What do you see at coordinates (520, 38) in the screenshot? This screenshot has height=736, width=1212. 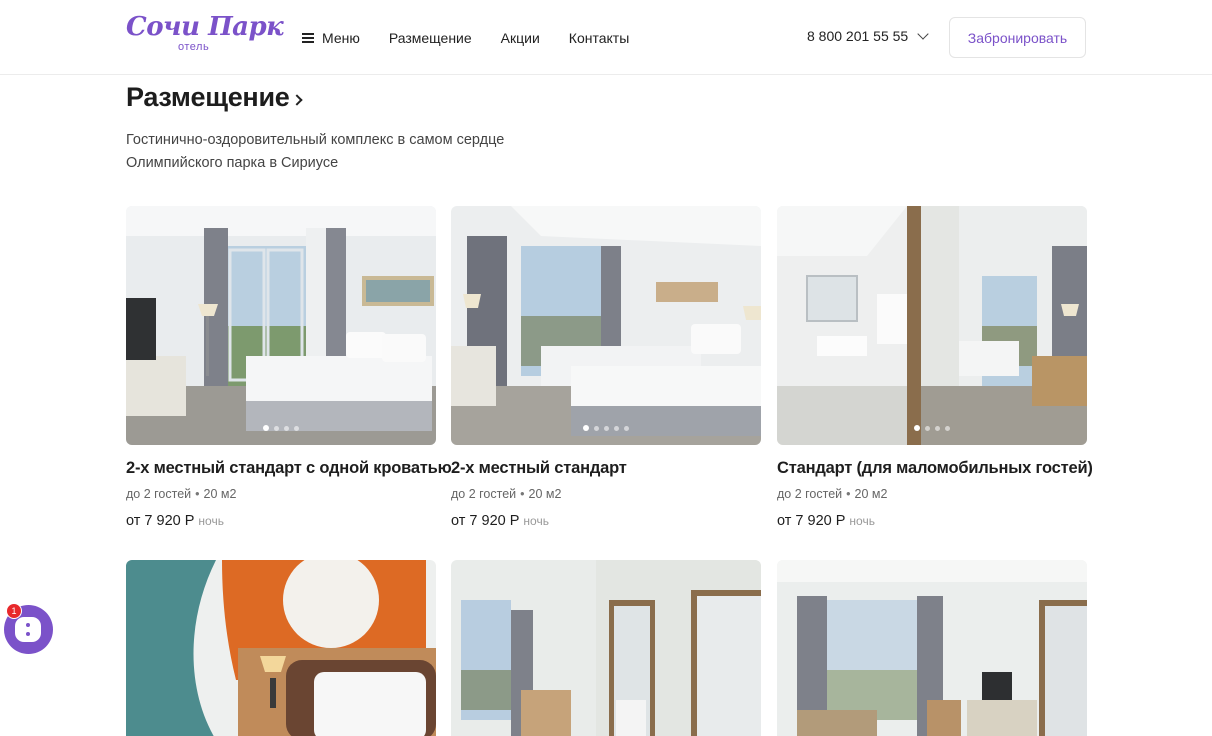 I see `nav-item-offers: Акции` at bounding box center [520, 38].